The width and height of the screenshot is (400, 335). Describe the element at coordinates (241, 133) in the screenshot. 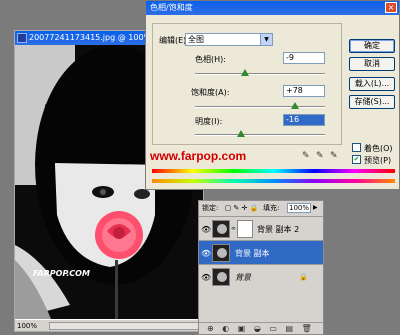

I see `lightness-slider-thumb` at that location.